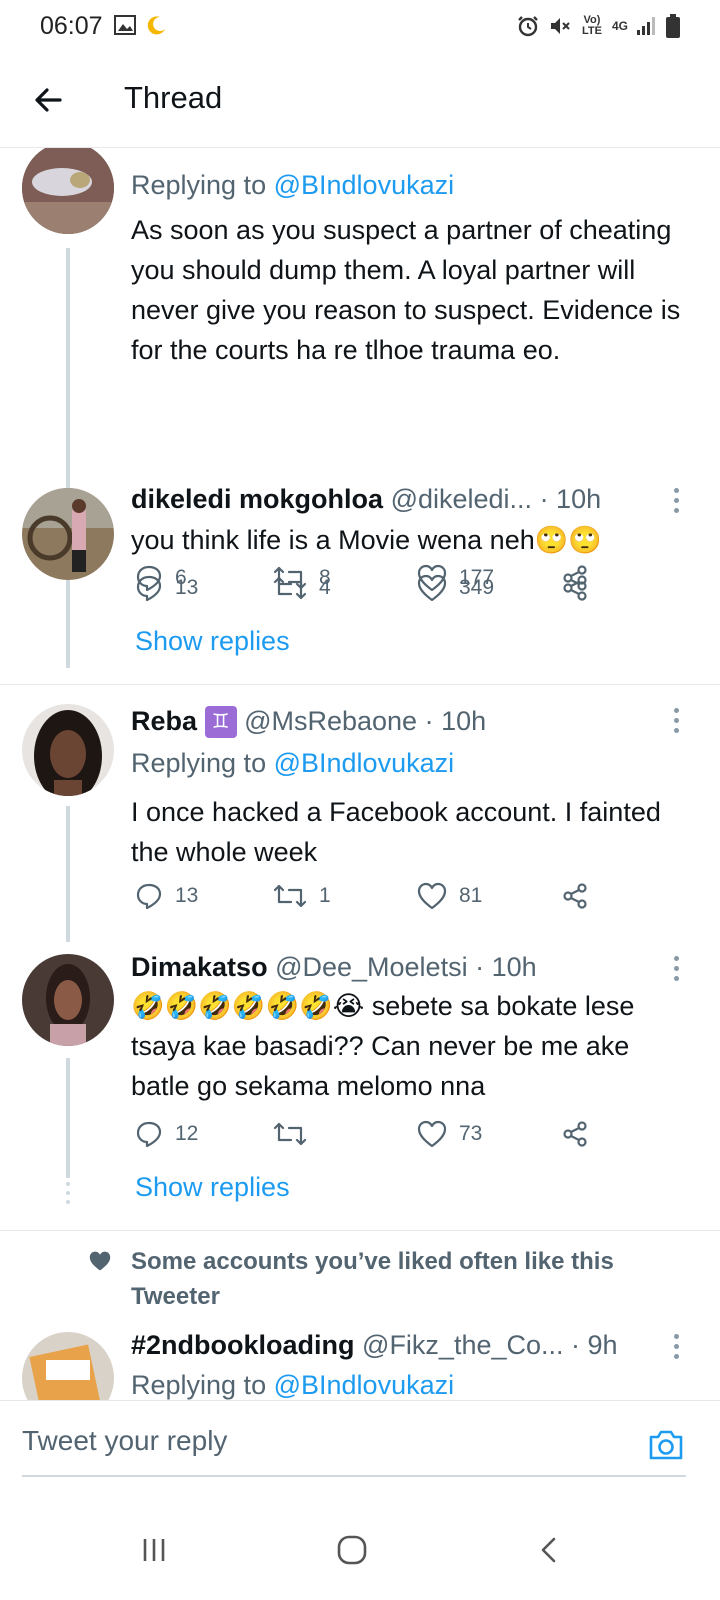  I want to click on tweet-actions: 12 73, so click(366, 1137).